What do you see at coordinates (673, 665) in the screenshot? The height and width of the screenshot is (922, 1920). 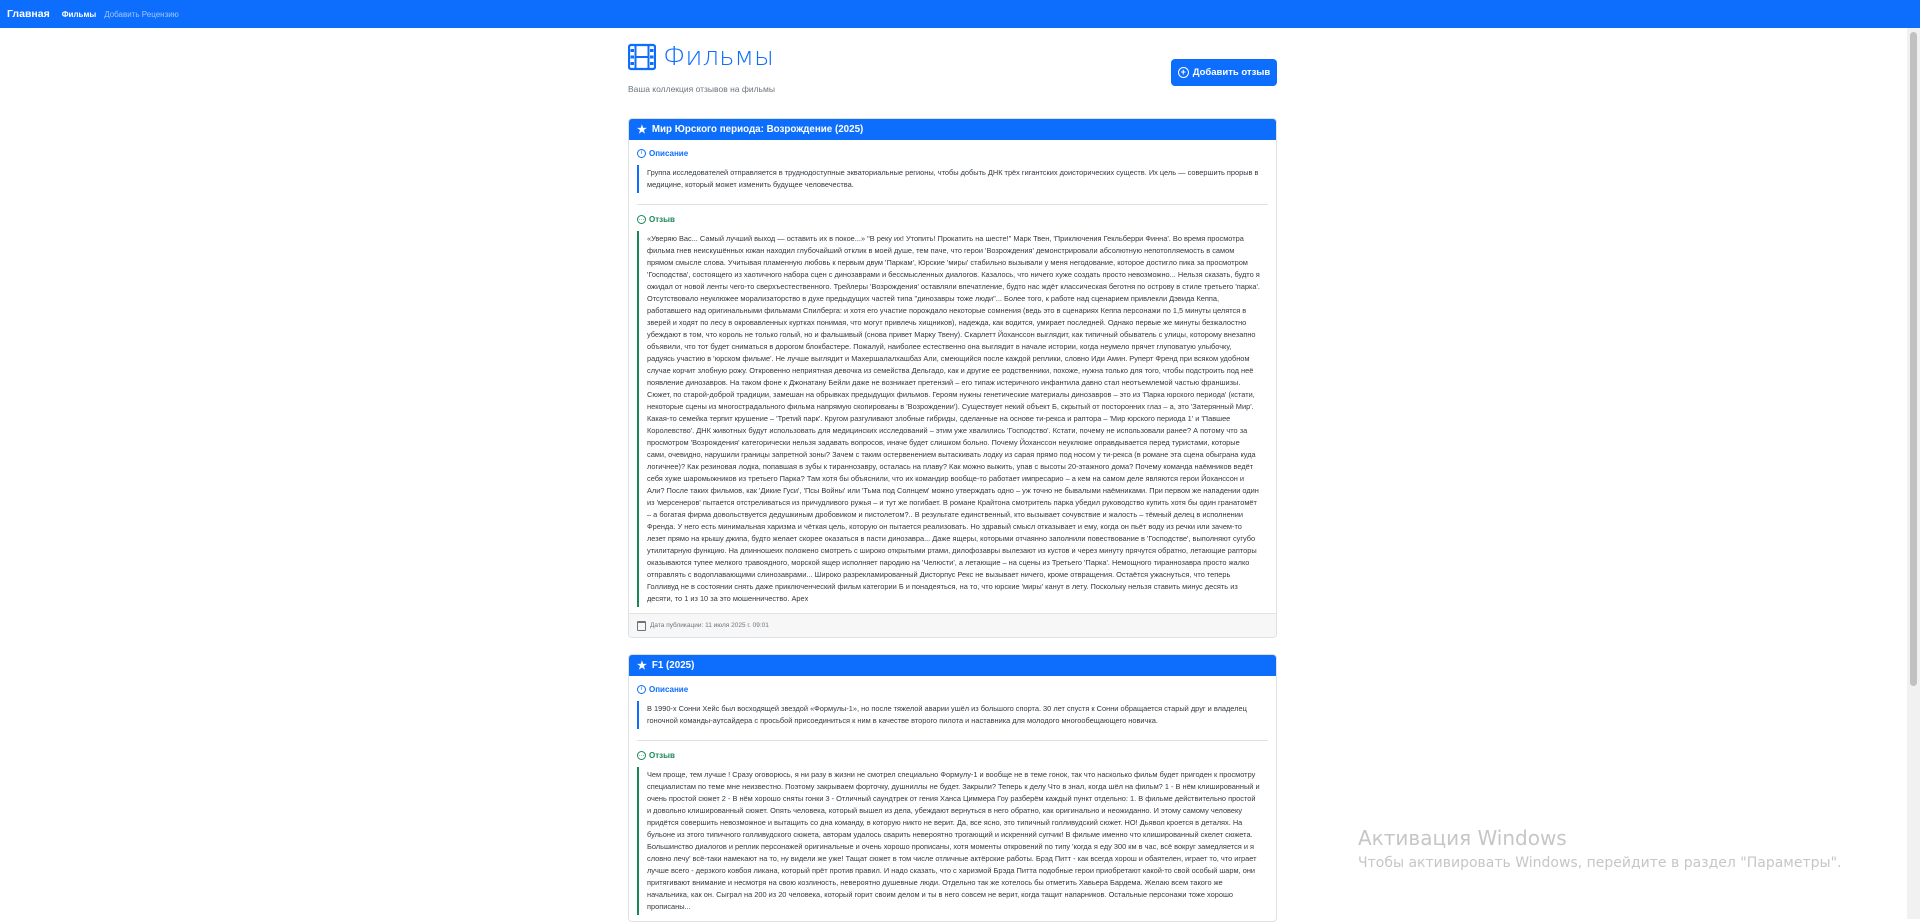 I see `review-title: F1 (2025)` at bounding box center [673, 665].